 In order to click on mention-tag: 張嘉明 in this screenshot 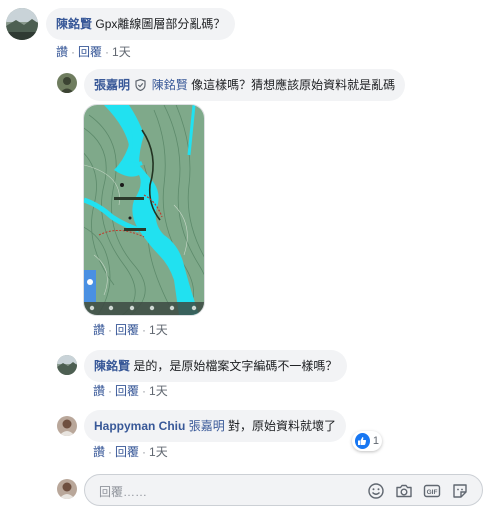, I will do `click(207, 426)`.